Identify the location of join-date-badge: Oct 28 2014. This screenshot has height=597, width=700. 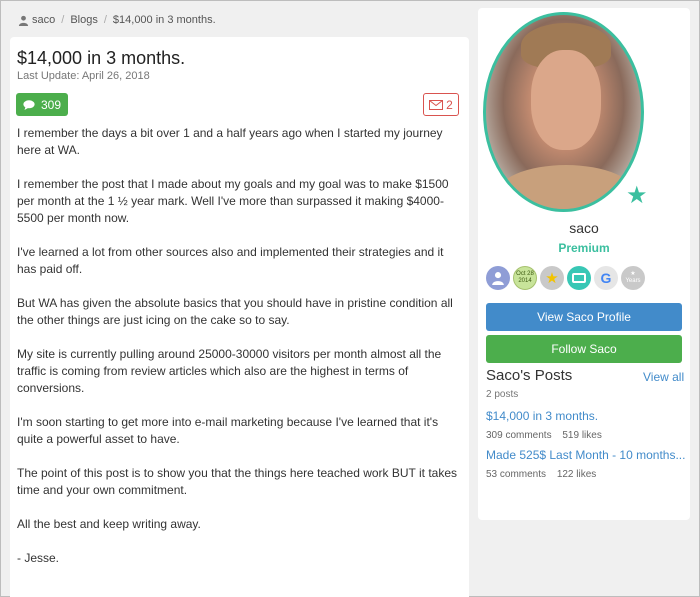
(525, 278).